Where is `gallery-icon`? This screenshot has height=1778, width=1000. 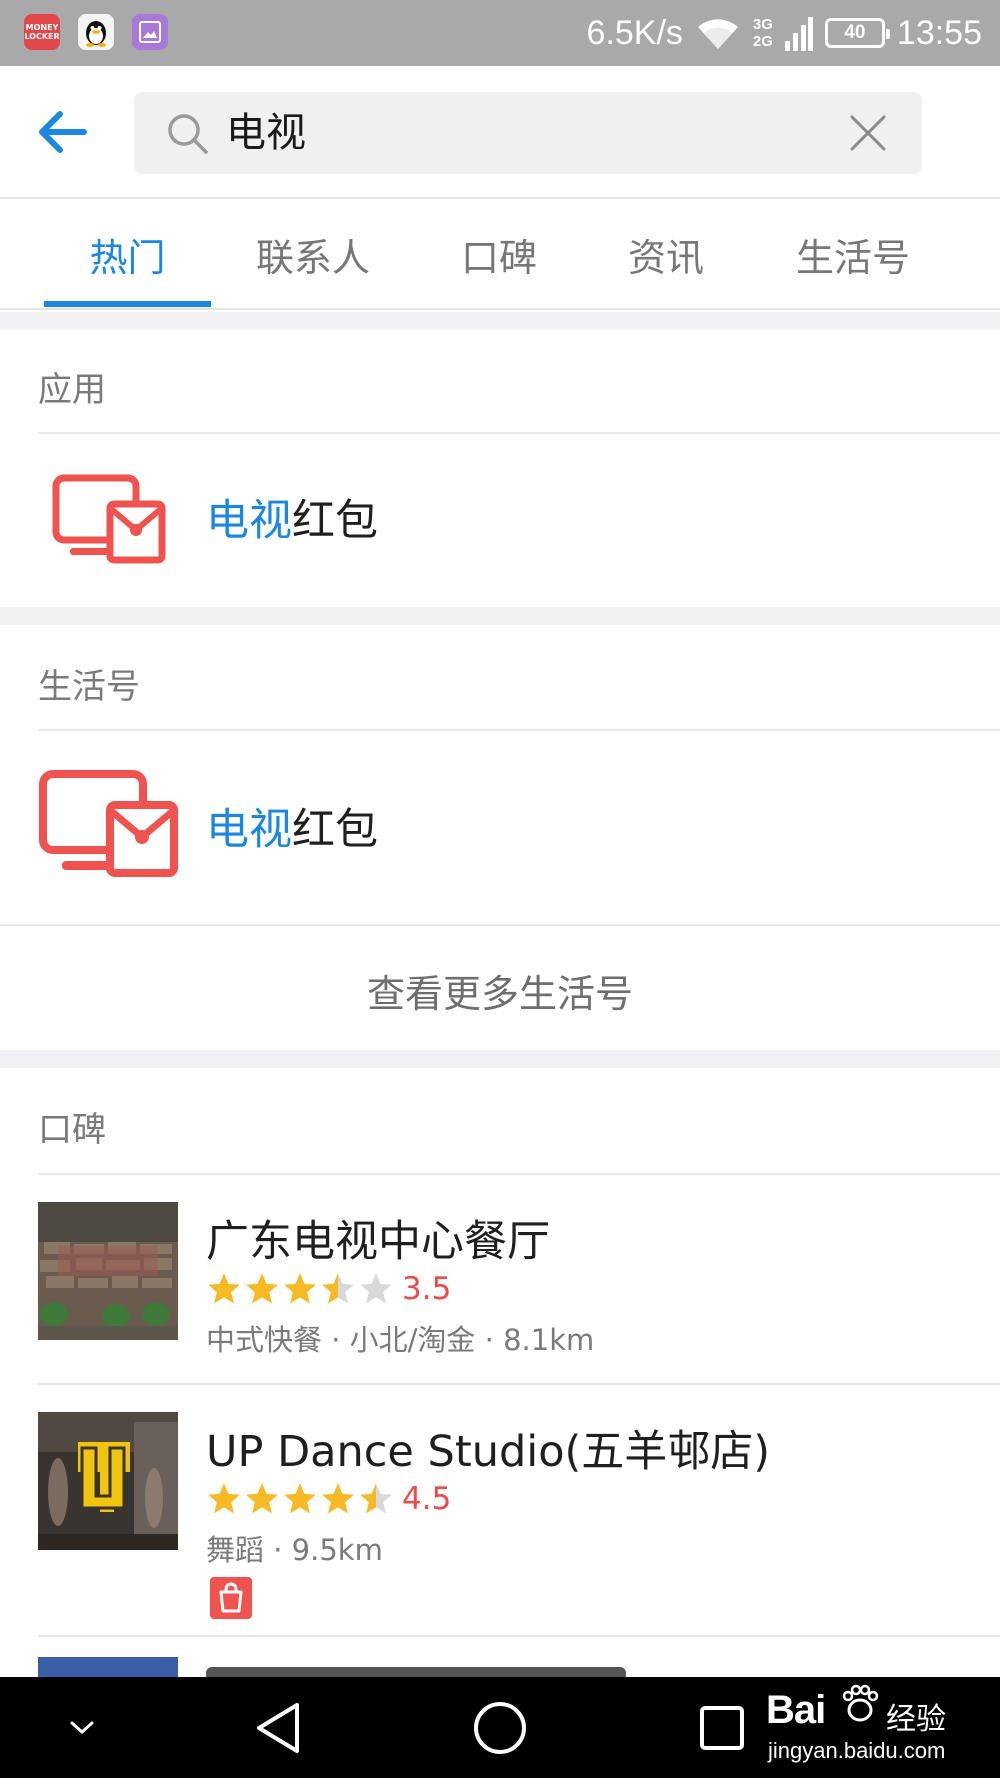 gallery-icon is located at coordinates (150, 32).